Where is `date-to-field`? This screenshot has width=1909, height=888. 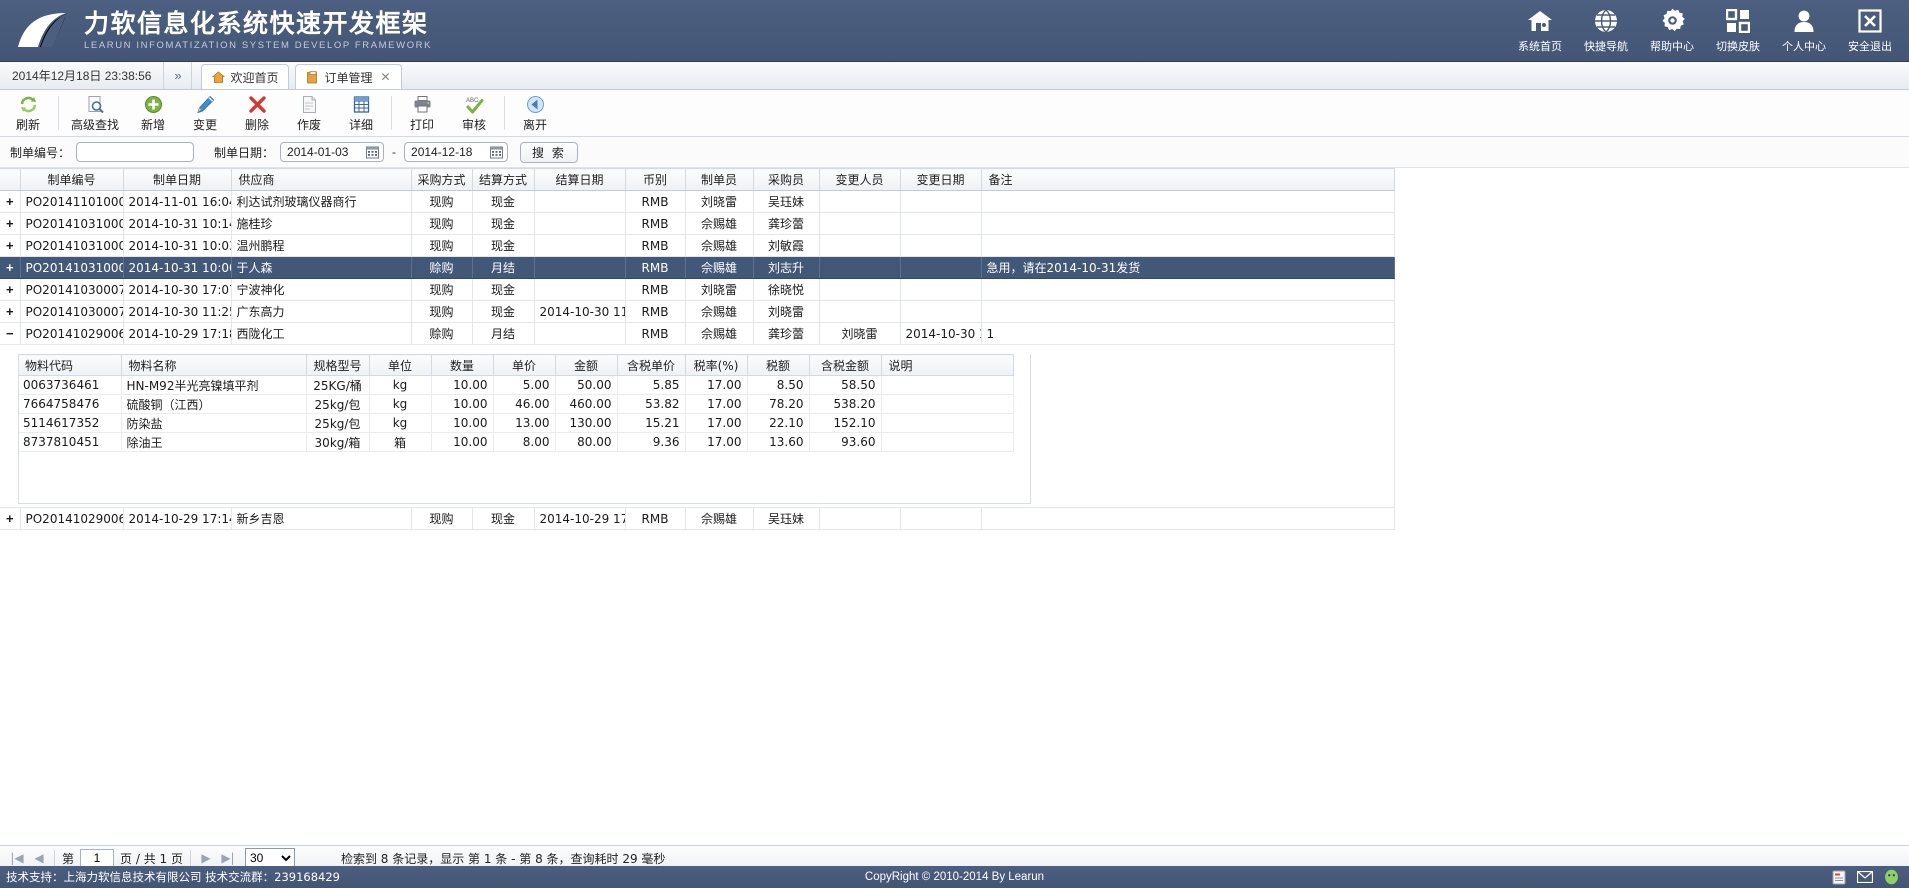
date-to-field is located at coordinates (456, 152).